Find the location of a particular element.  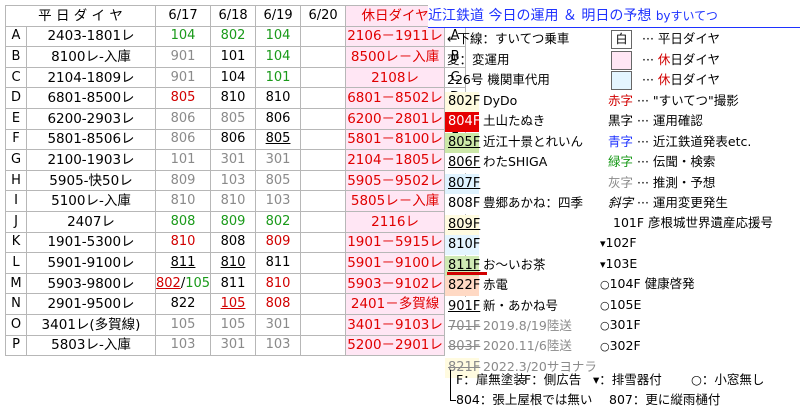

route-cell: 2100-1903レ is located at coordinates (91, 160).